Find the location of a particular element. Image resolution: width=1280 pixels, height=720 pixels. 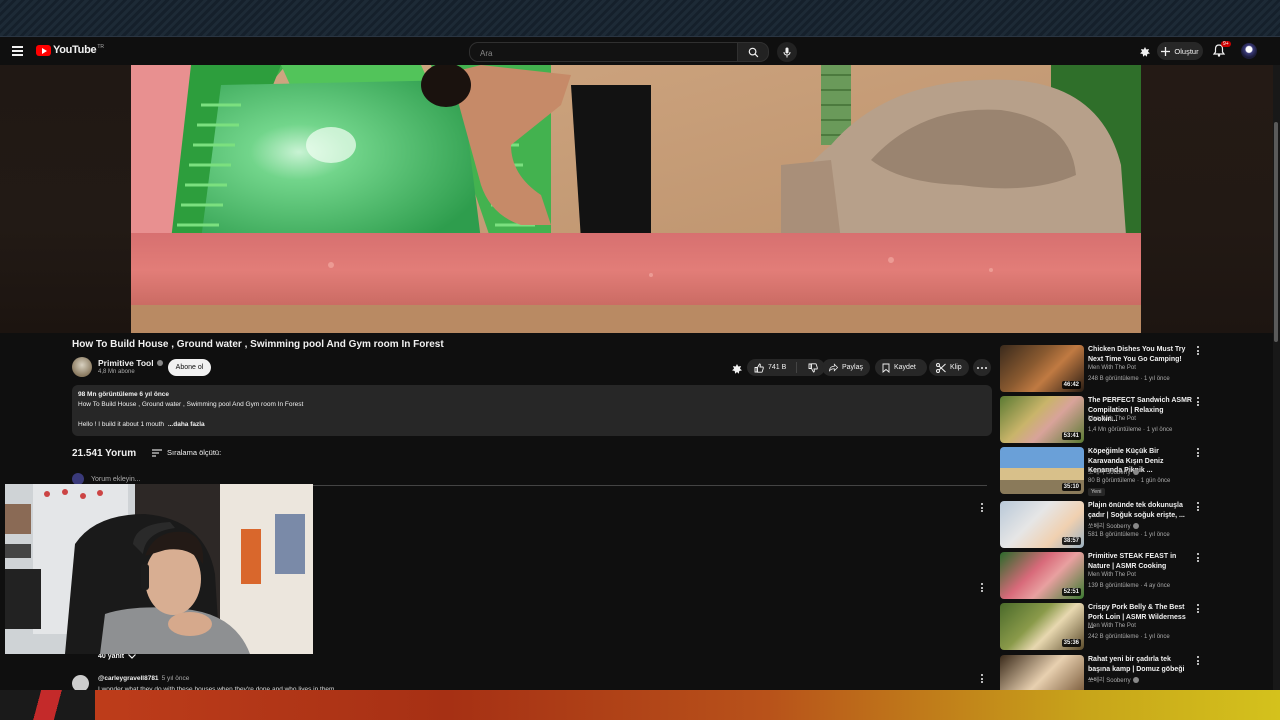

sort-label: Sıralama ölçütü: is located at coordinates (194, 452).